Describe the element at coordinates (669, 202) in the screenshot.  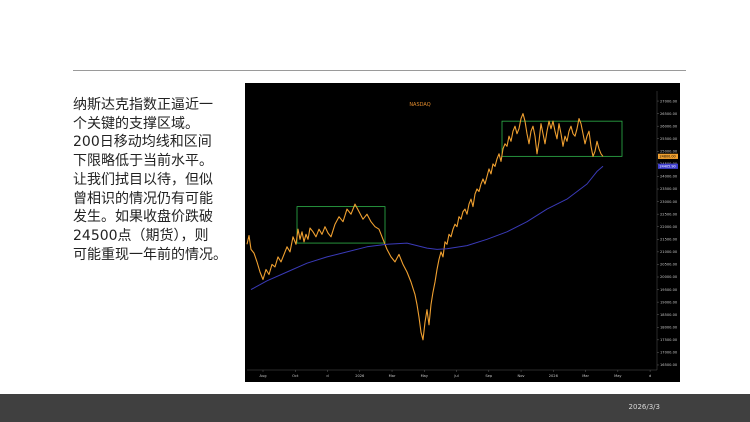
I see `y-tick-label: 23000.00` at that location.